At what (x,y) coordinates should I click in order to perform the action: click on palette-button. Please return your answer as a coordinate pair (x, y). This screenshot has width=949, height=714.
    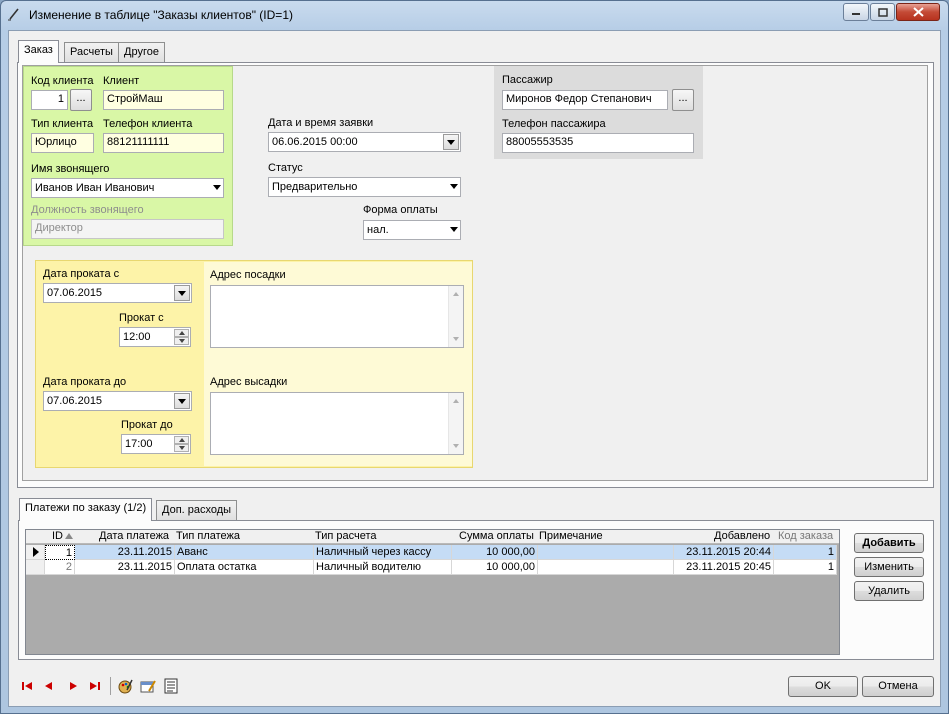
    Looking at the image, I should click on (125, 686).